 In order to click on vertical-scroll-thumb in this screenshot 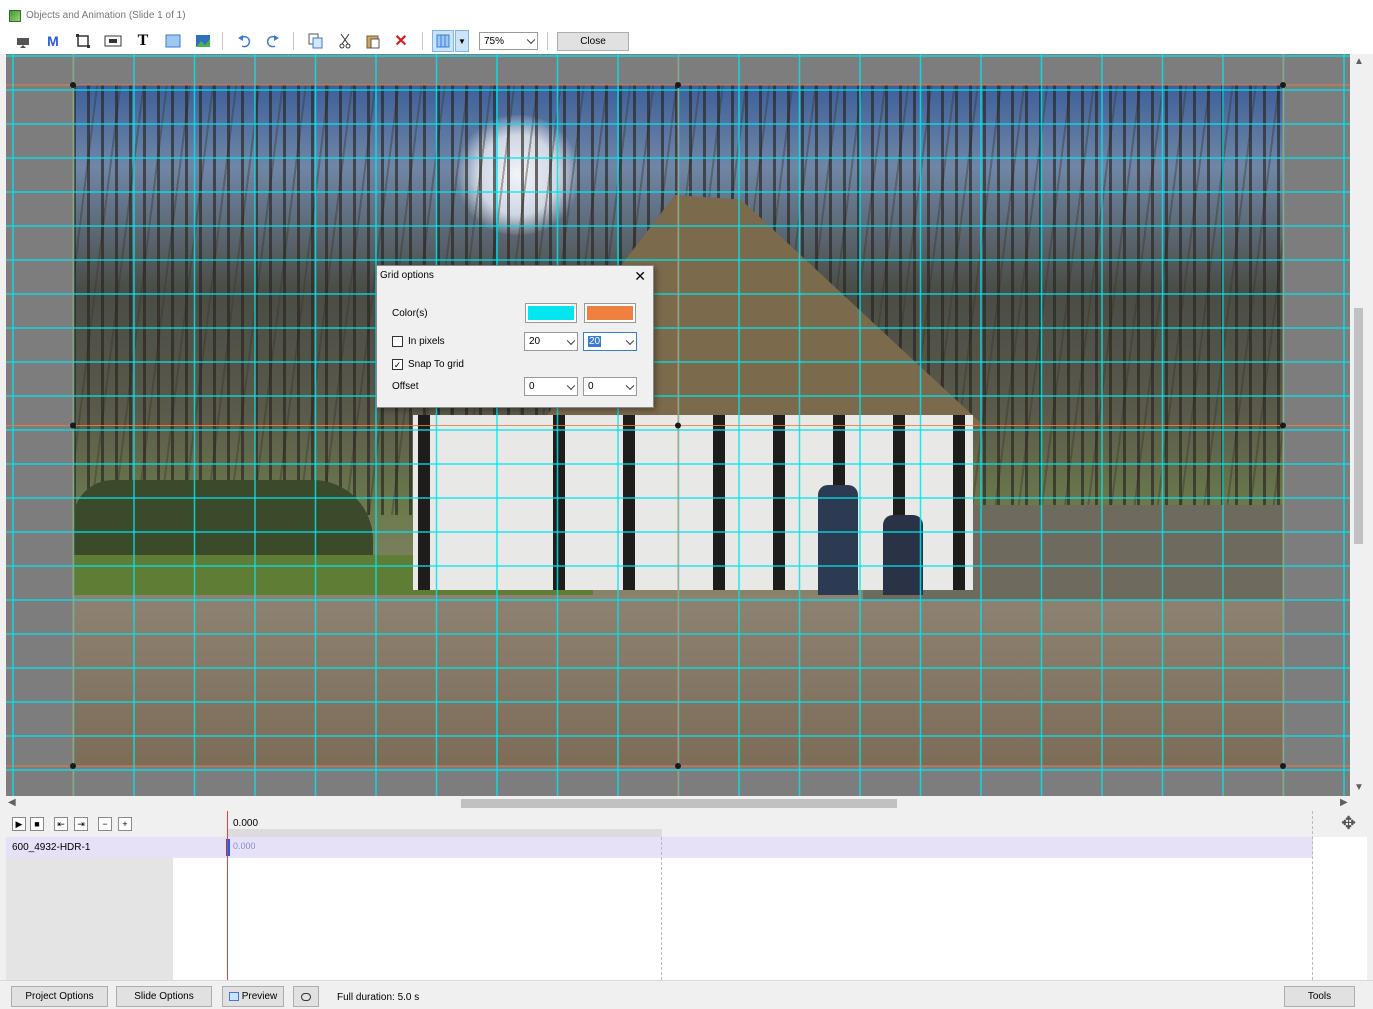, I will do `click(1358, 426)`.